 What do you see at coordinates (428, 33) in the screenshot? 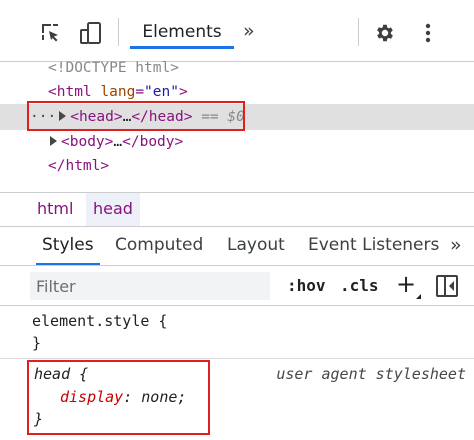
I see `kebab-menu-icon` at bounding box center [428, 33].